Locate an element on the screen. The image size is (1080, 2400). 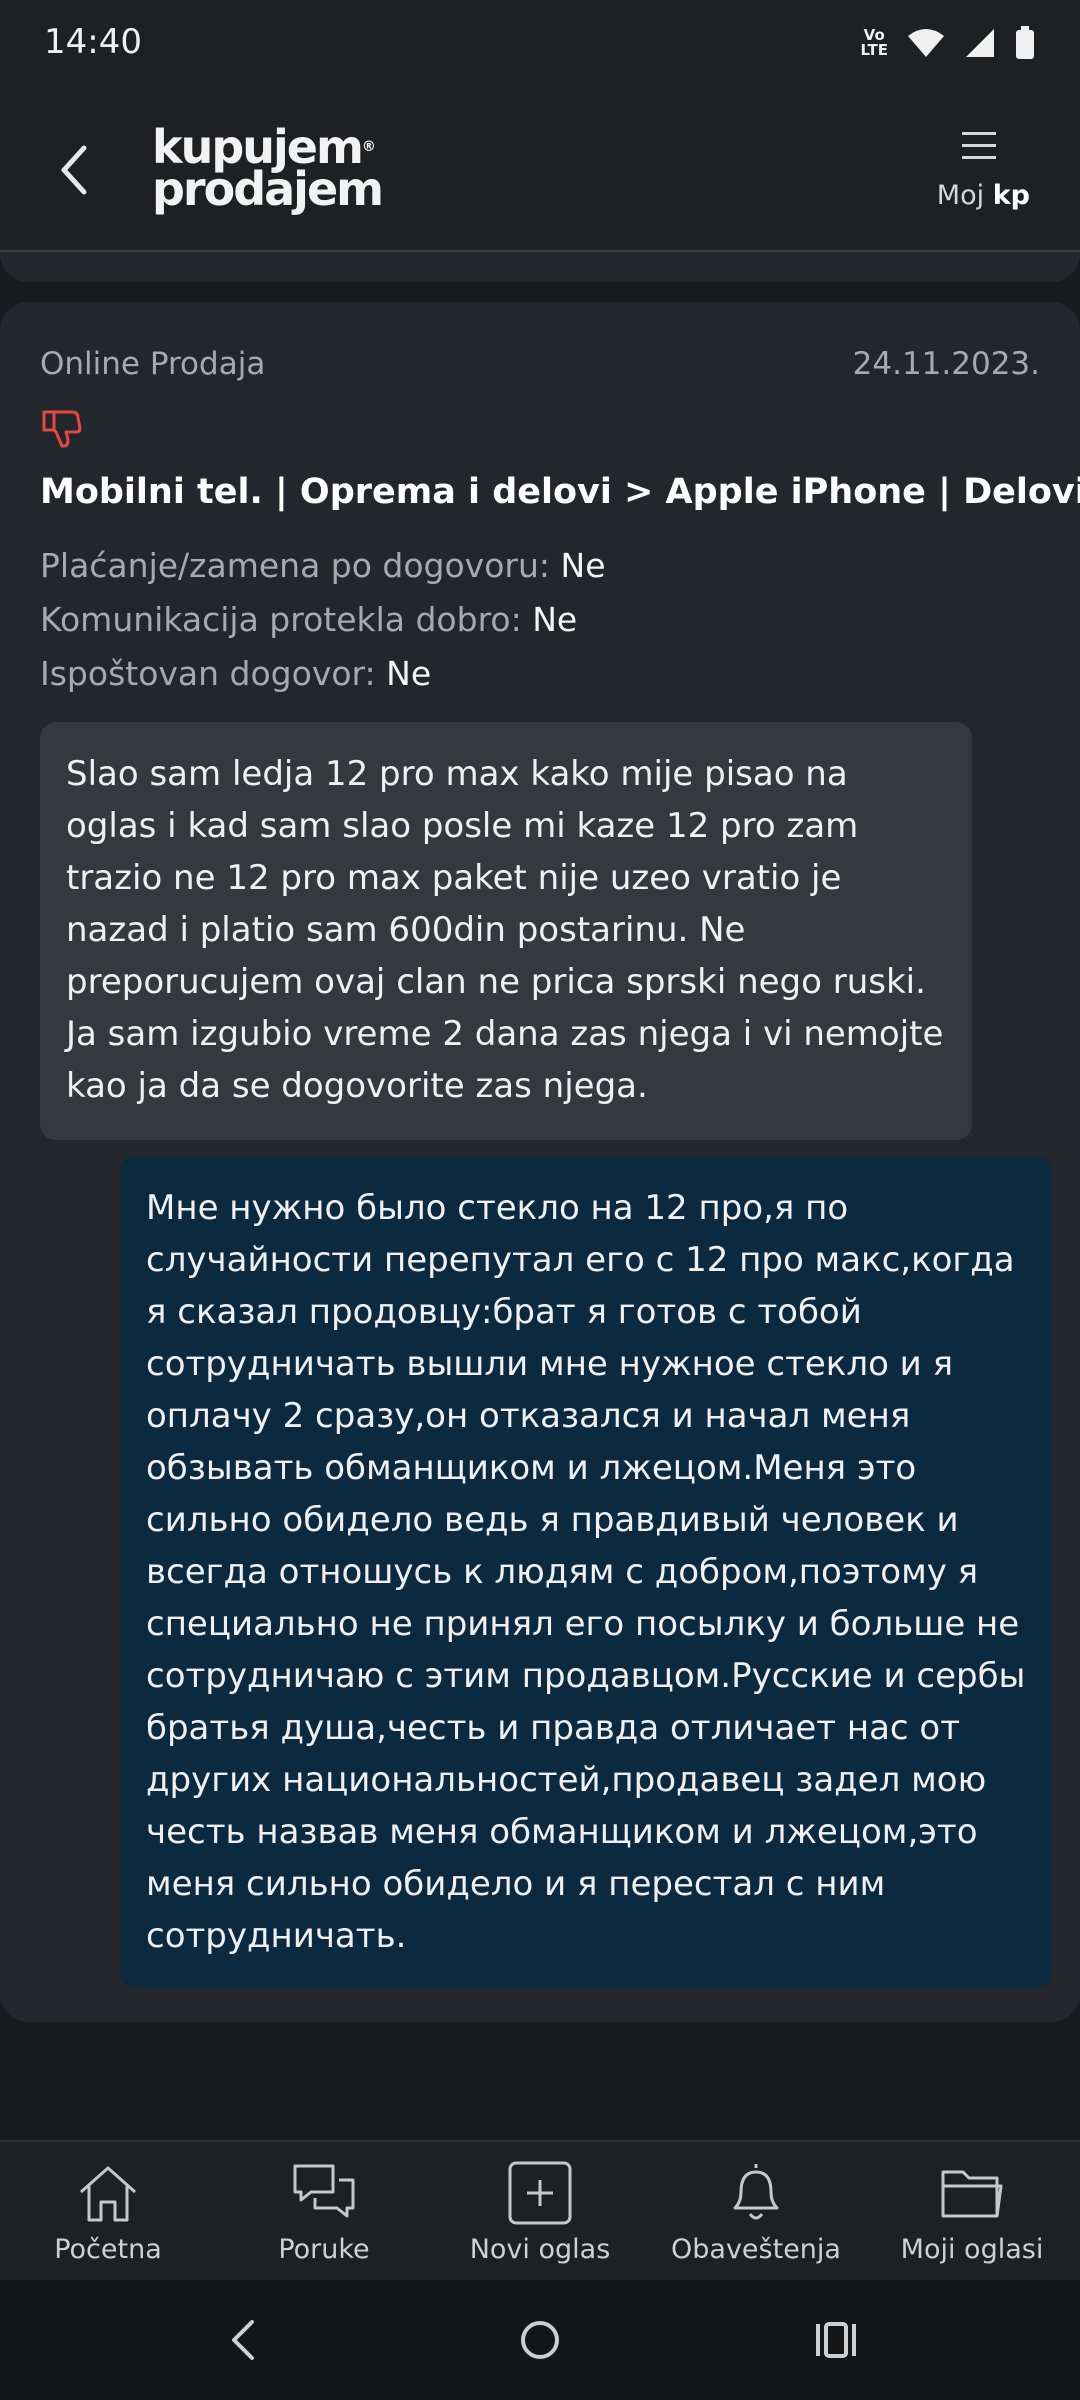
status-bar: 14:40 Vo LTE is located at coordinates (540, 45).